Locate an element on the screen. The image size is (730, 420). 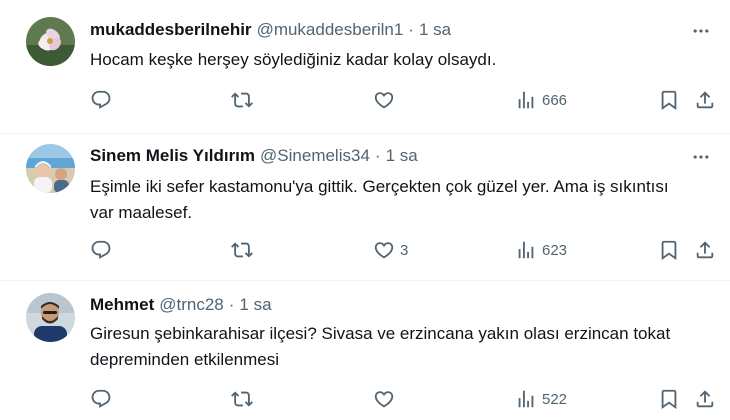
tweet-actions: 3 623 is located at coordinates (404, 250).